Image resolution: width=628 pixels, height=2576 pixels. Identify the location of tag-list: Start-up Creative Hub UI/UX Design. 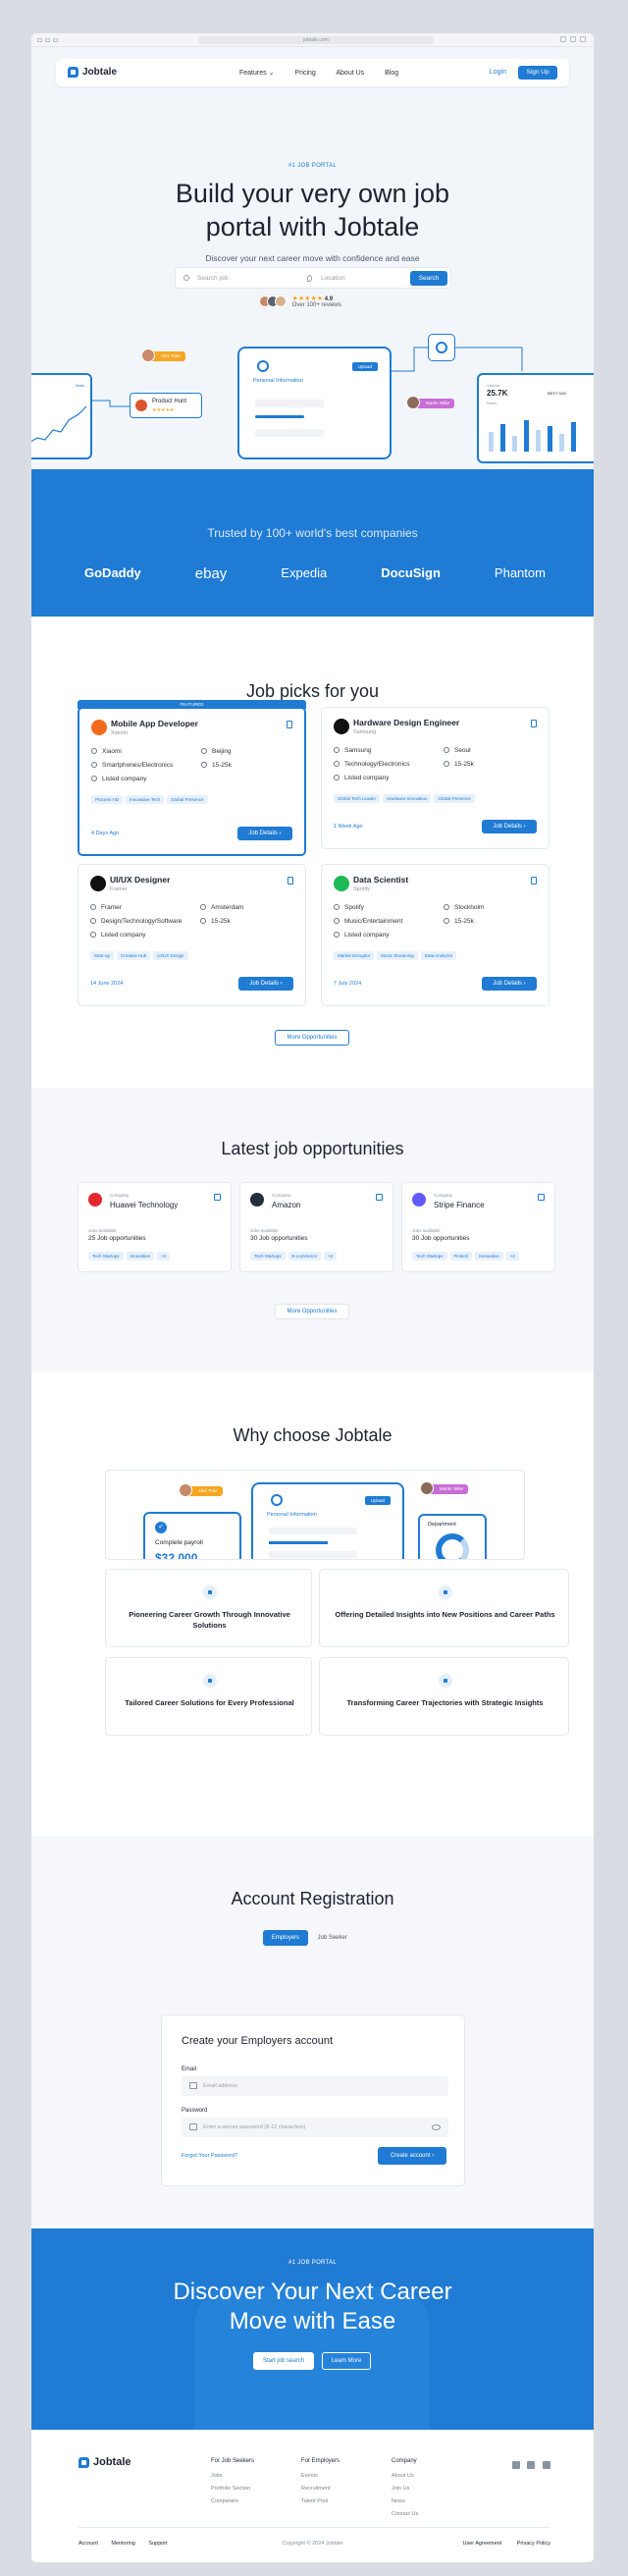
(140, 955).